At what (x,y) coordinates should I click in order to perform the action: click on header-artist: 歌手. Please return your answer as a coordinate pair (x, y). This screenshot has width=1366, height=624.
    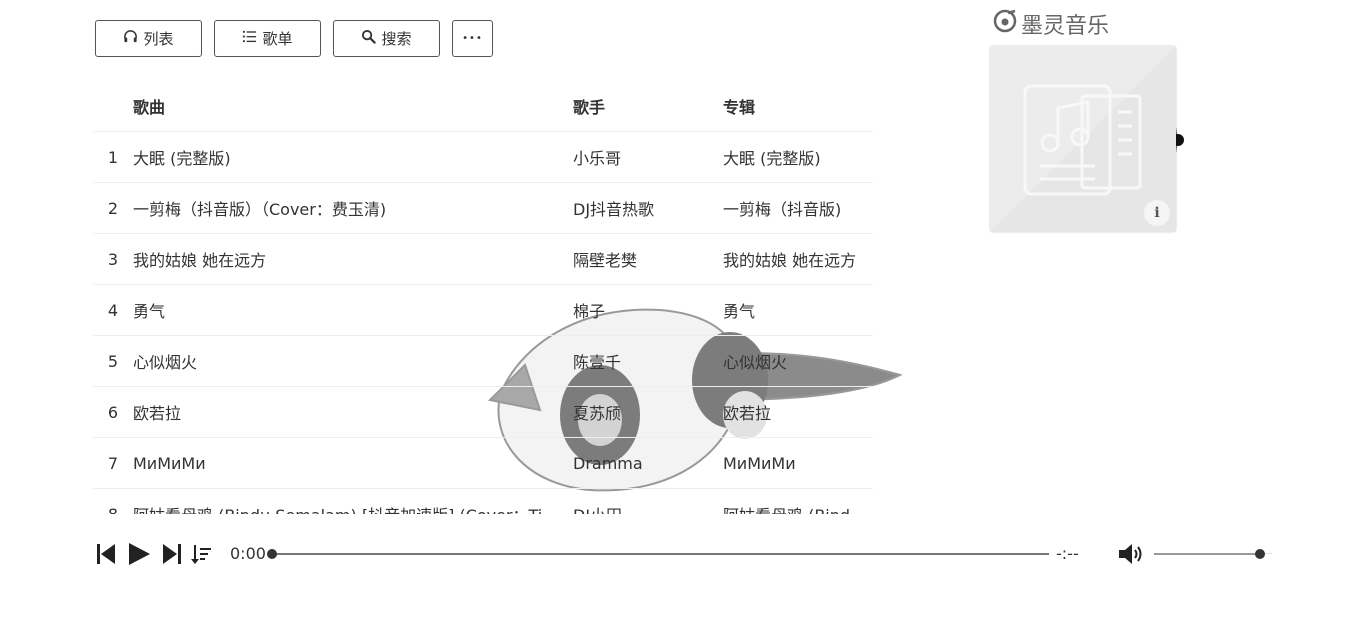
    Looking at the image, I should click on (589, 107).